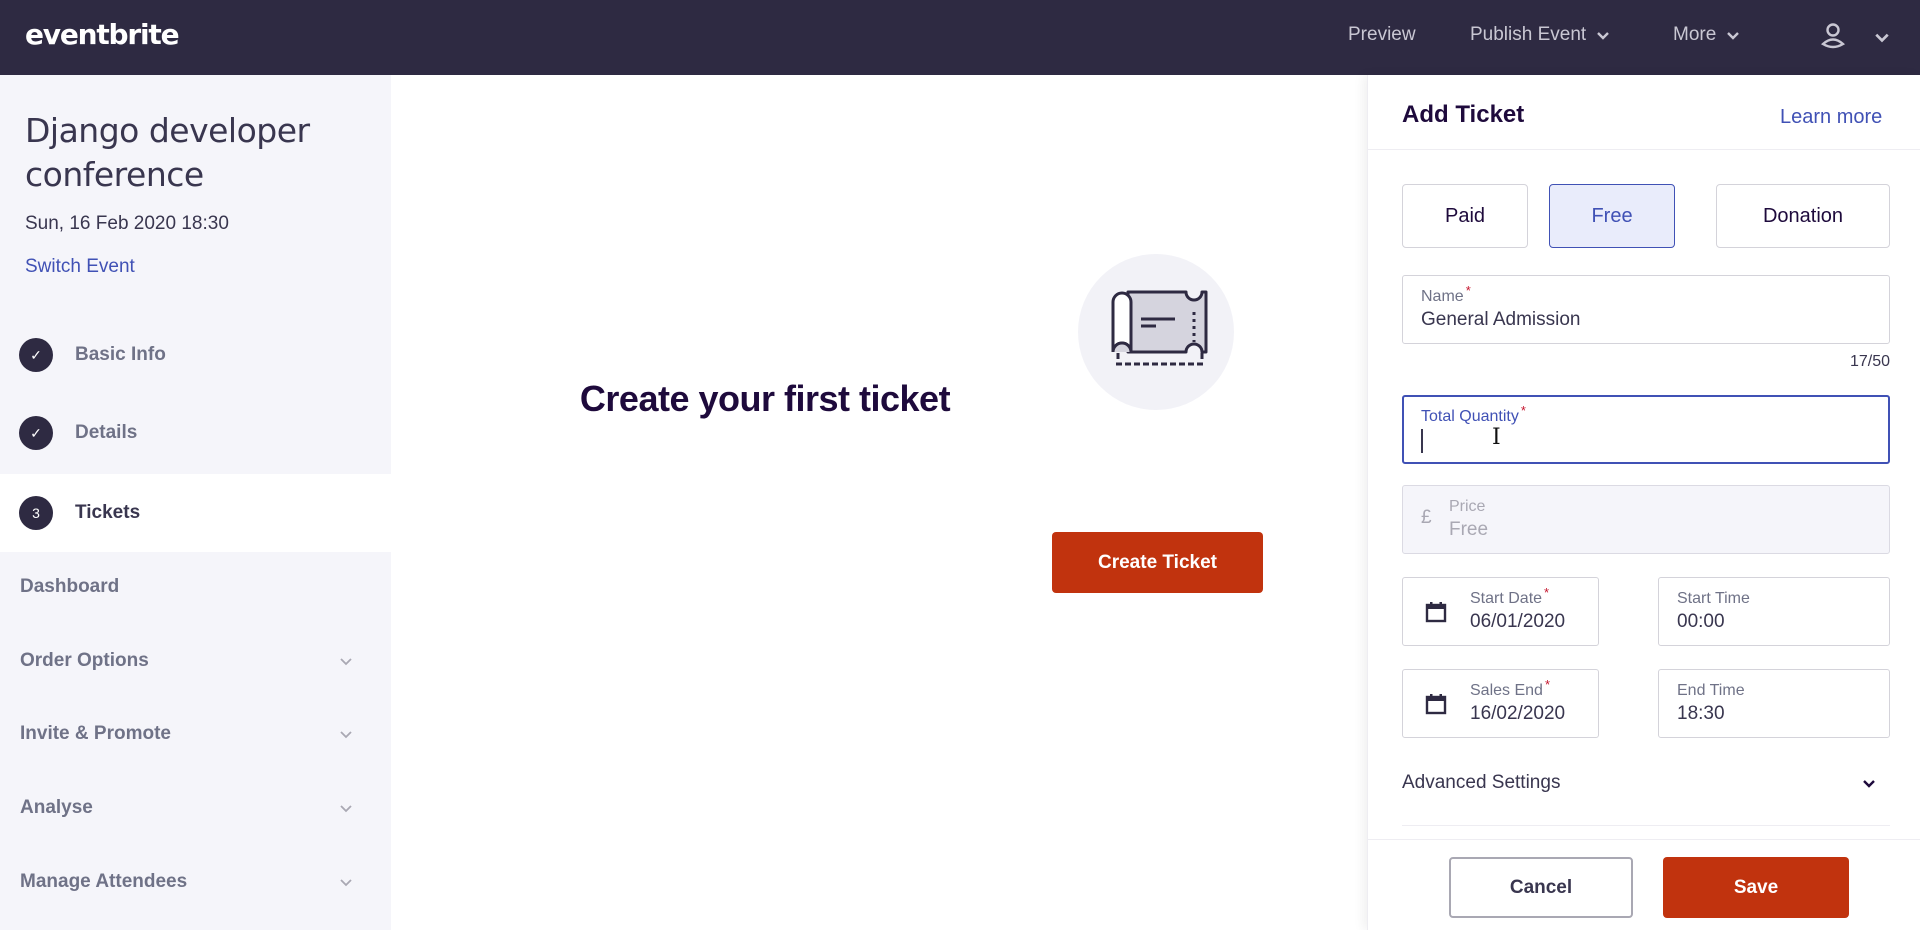 The image size is (1920, 930). What do you see at coordinates (80, 267) in the screenshot?
I see `switch-event-link: Switch Event` at bounding box center [80, 267].